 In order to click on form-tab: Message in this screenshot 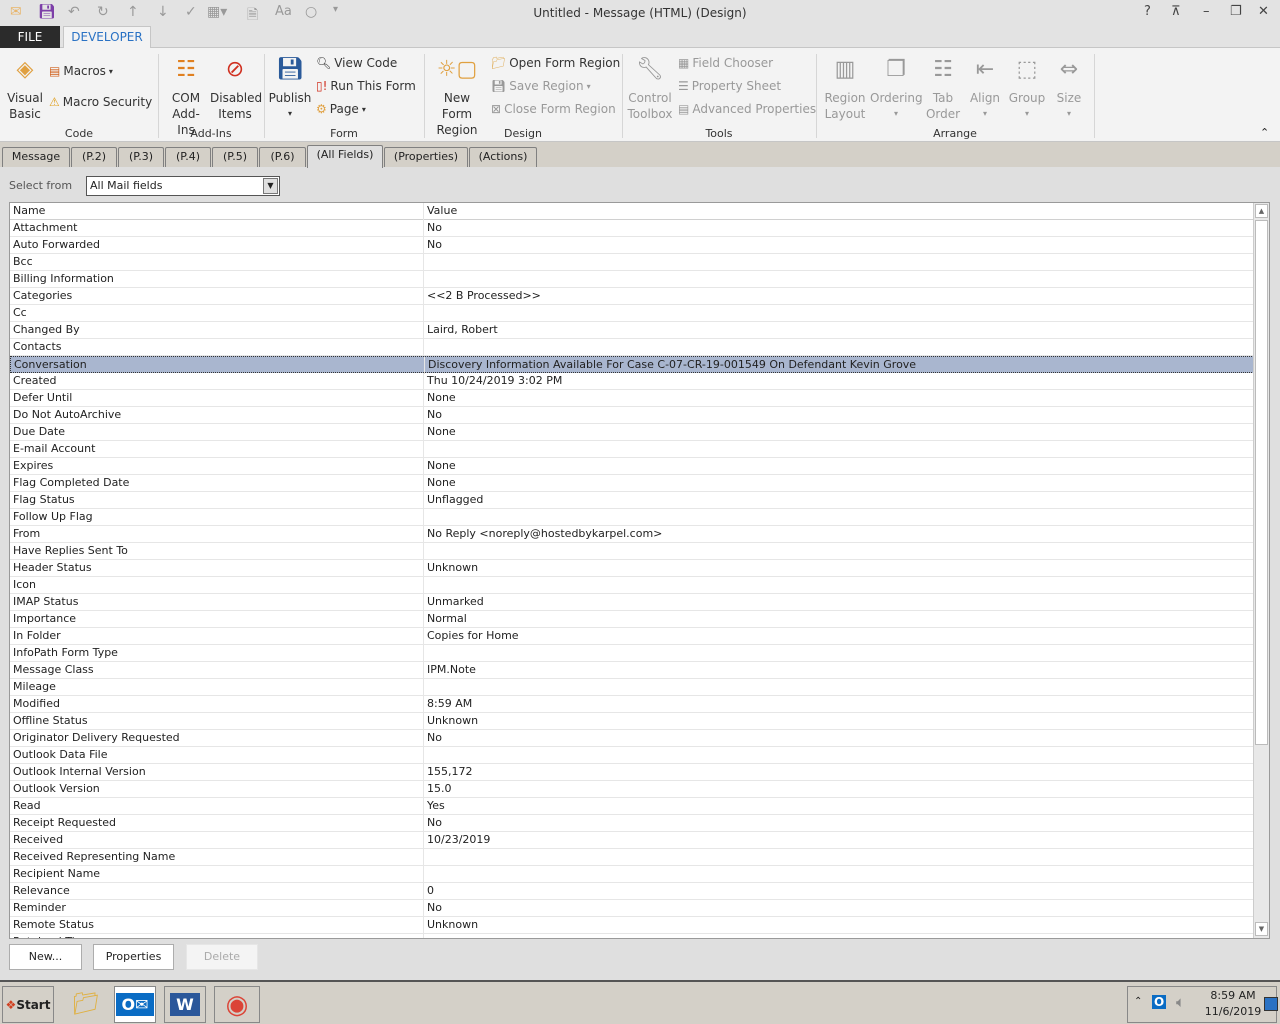, I will do `click(36, 157)`.